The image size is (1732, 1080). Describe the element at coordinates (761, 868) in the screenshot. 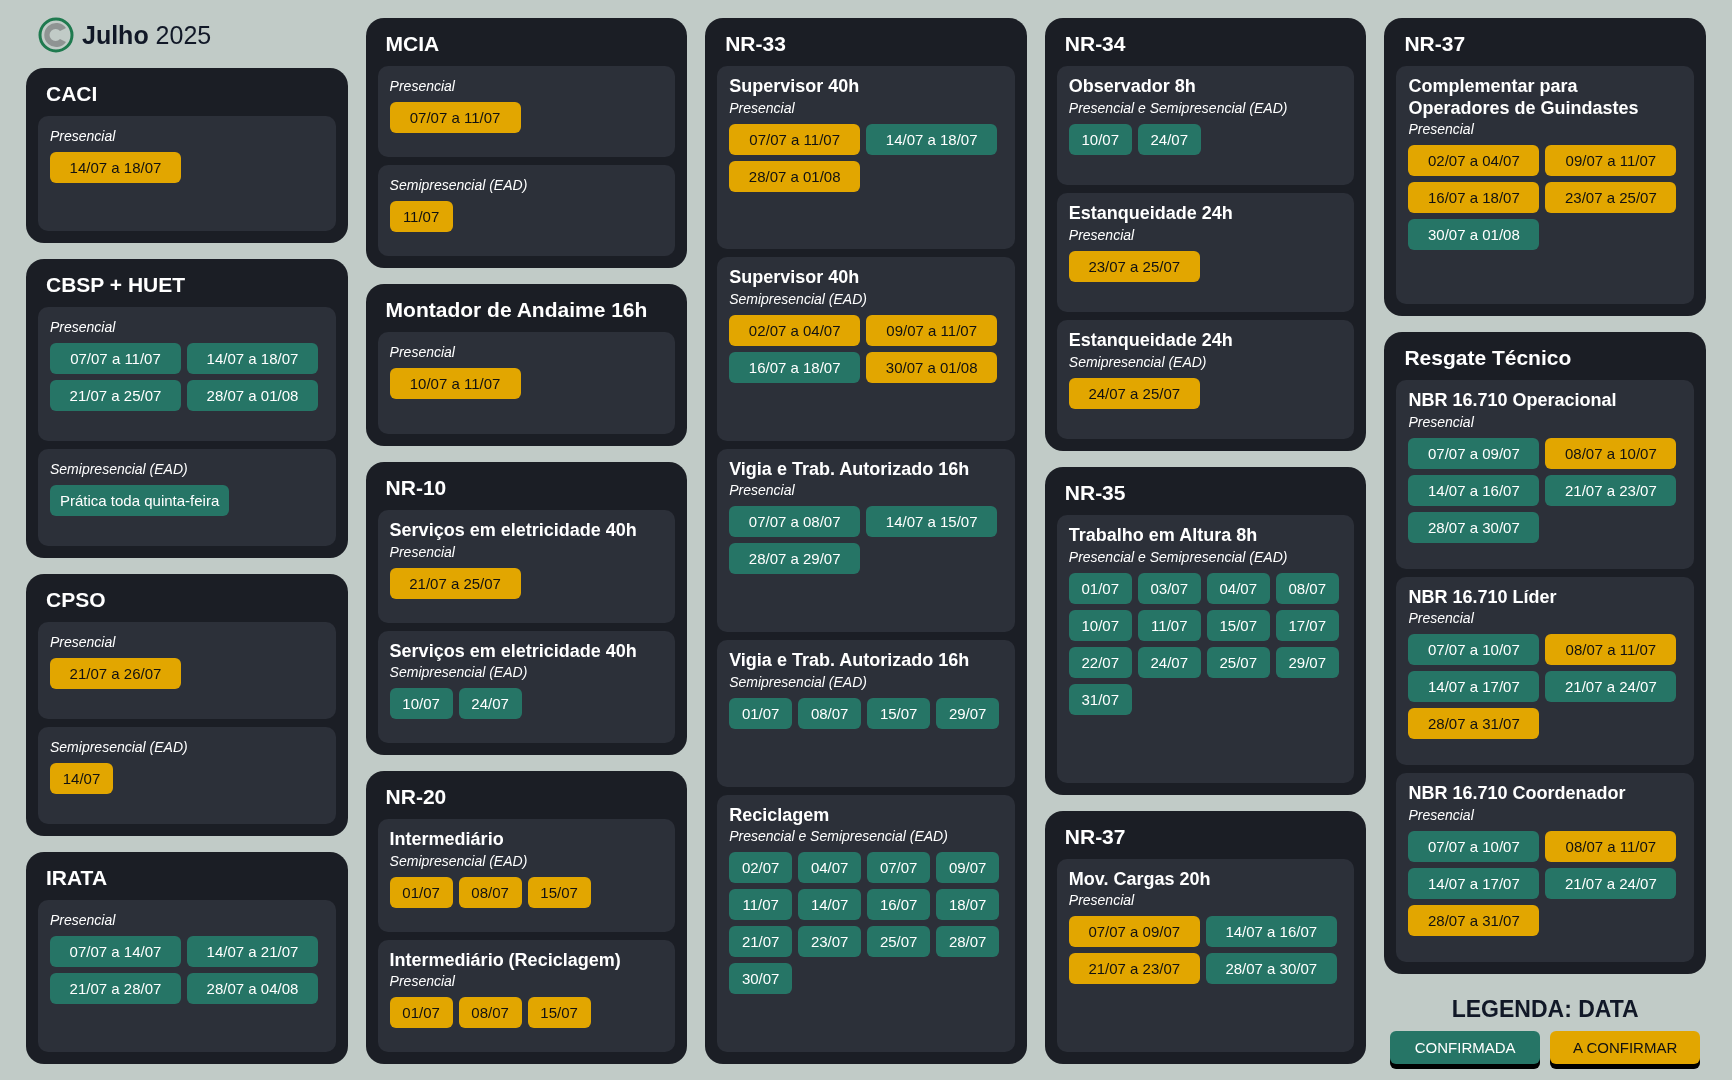

I see `date-tag: 02/07` at that location.